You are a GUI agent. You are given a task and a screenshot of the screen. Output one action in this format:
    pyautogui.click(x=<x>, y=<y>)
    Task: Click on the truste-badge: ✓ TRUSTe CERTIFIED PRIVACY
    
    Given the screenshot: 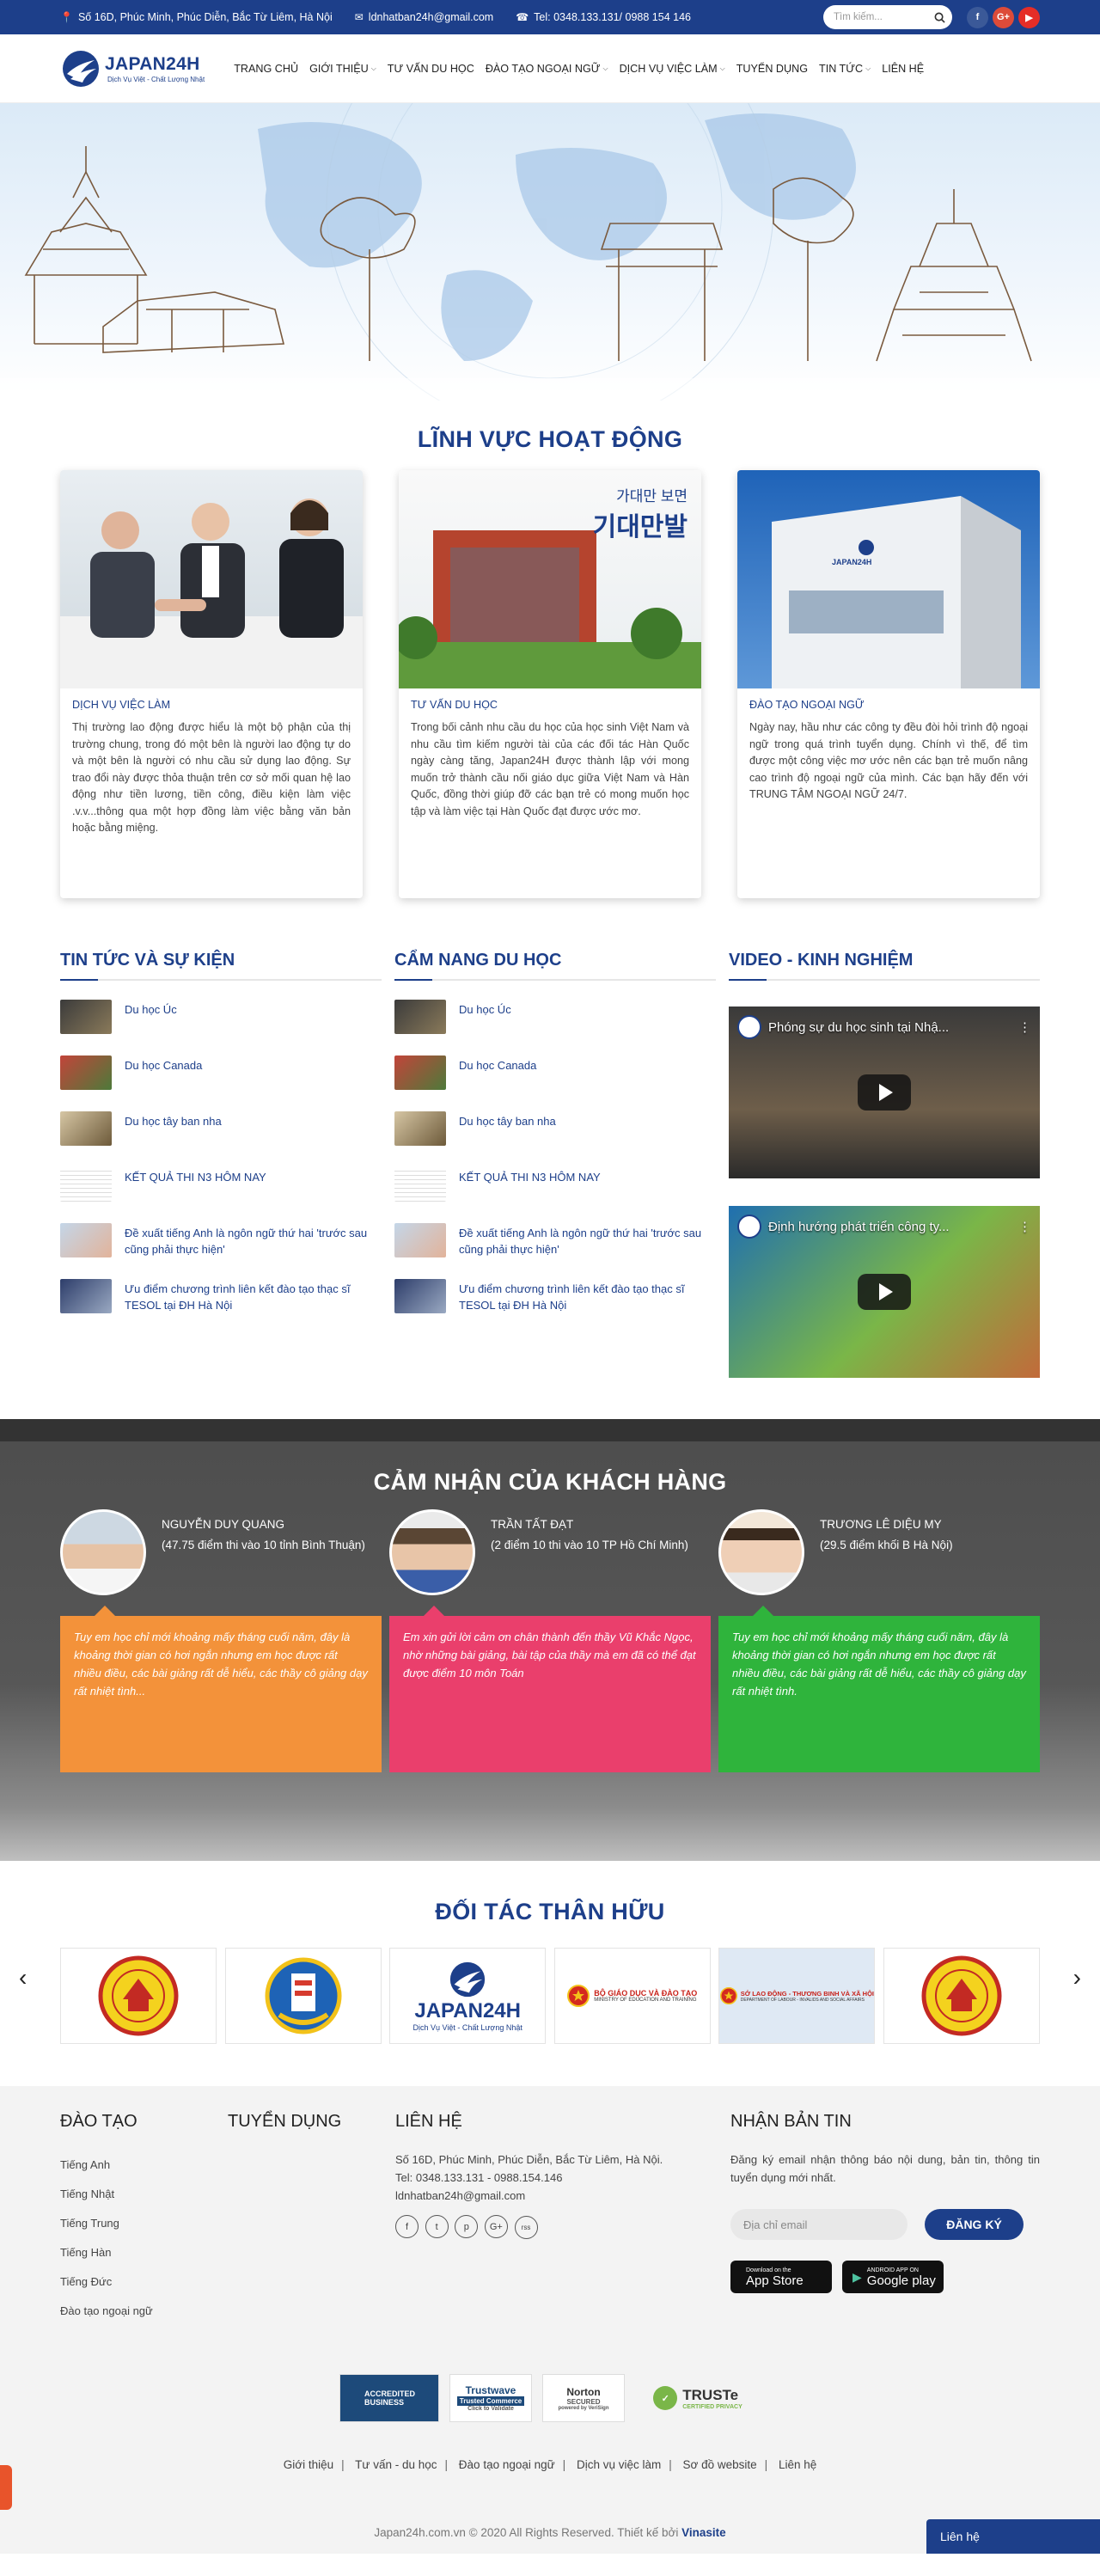 What is the action you would take?
    pyautogui.click(x=698, y=2398)
    